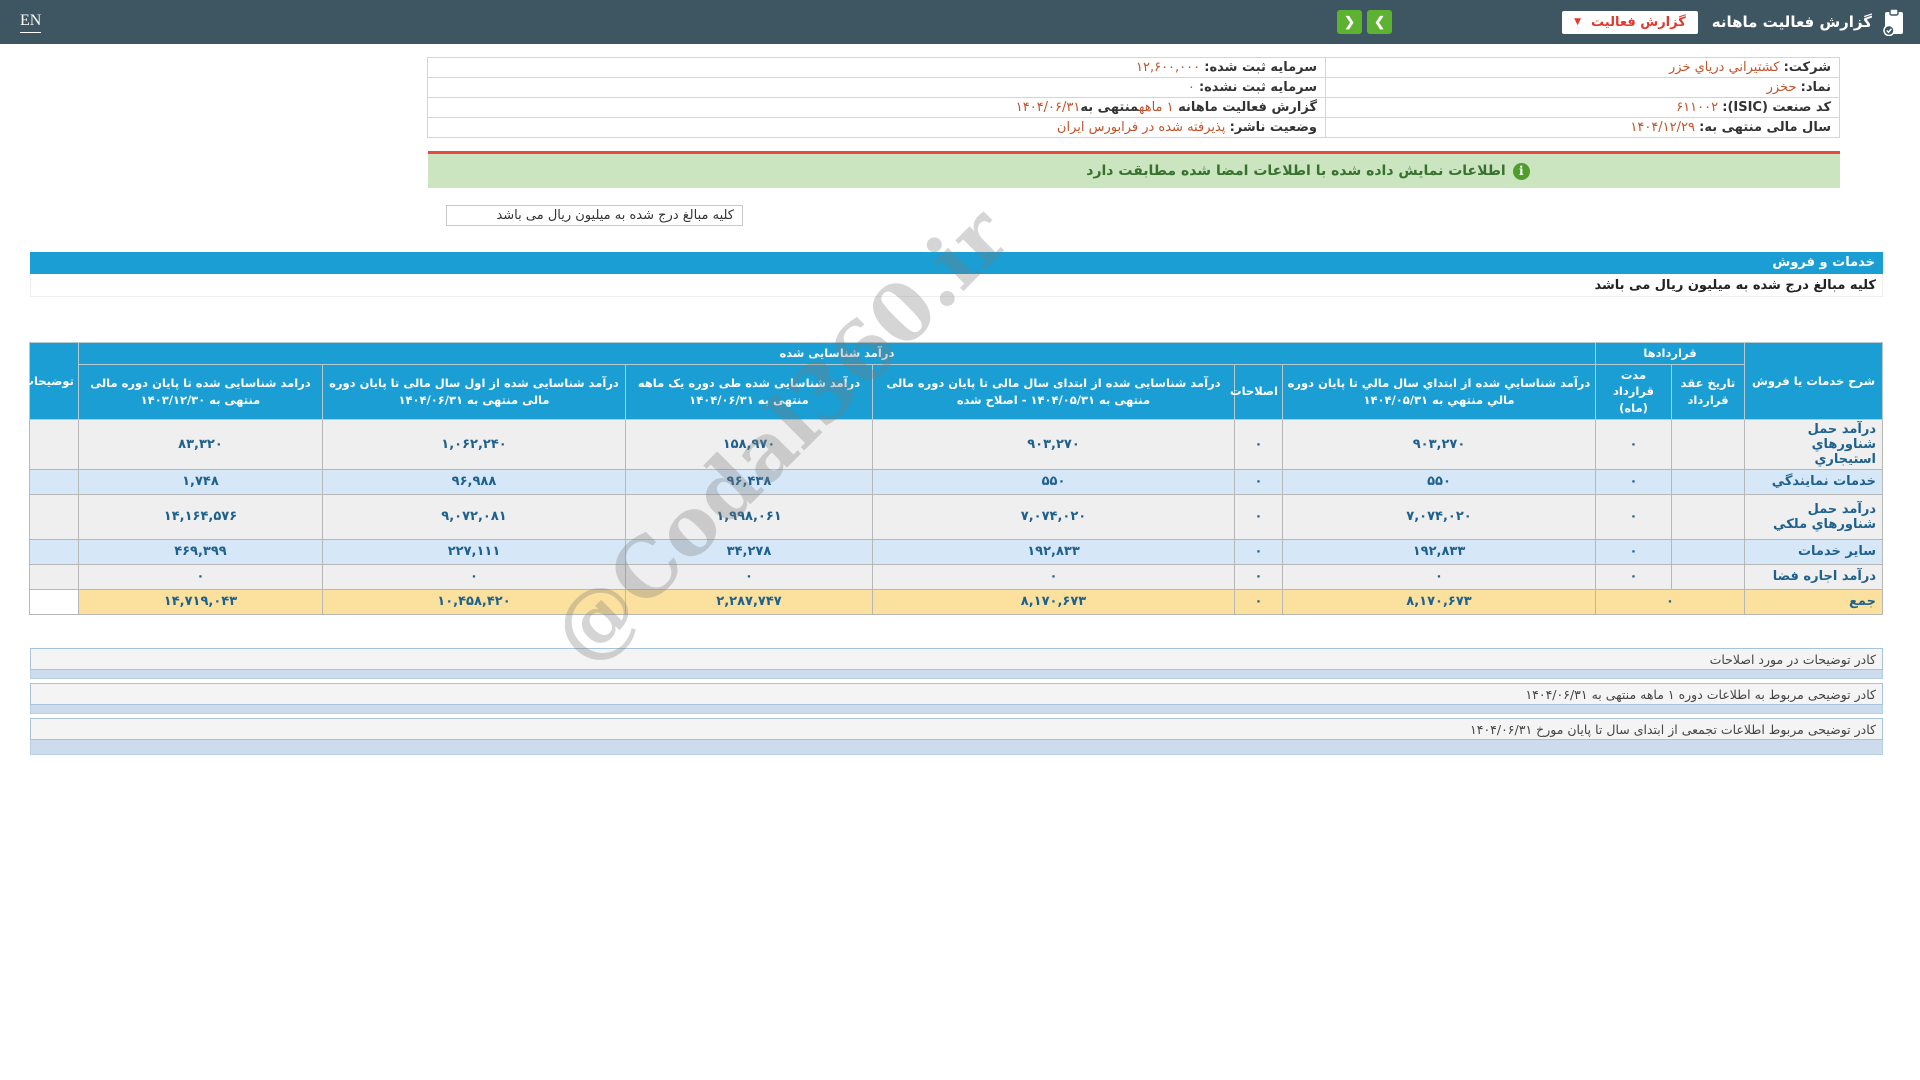  What do you see at coordinates (1662, 127) in the screenshot?
I see `fiscal-year-value: ۱۴۰۴/۱۲/۲۹` at bounding box center [1662, 127].